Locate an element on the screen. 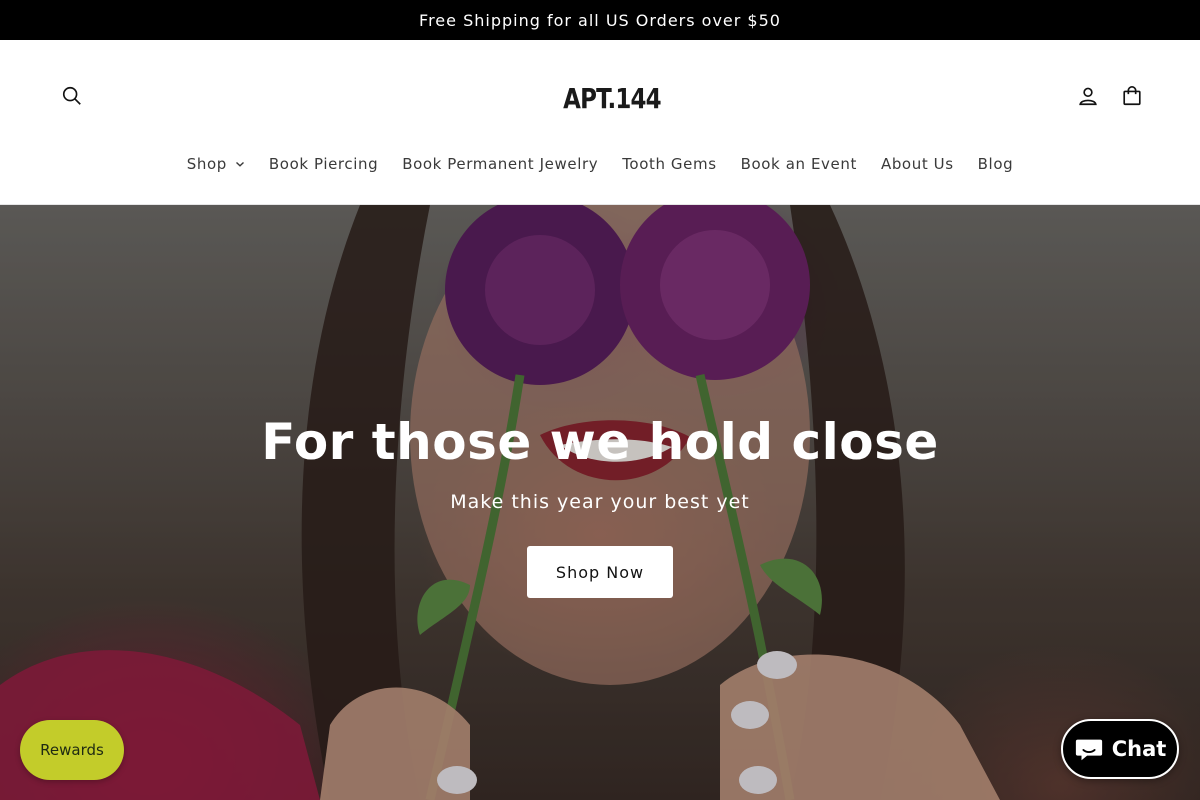  shop-now-button: Shop Now is located at coordinates (600, 572).